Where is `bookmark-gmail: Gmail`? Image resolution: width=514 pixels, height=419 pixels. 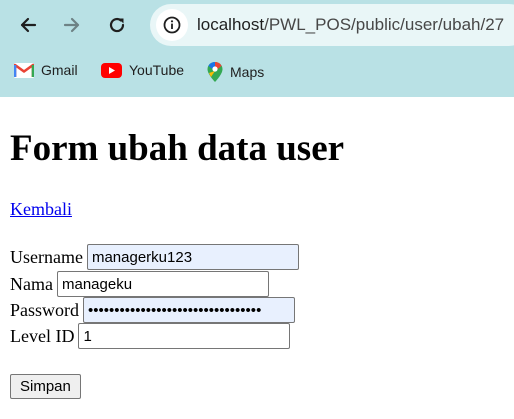 bookmark-gmail: Gmail is located at coordinates (46, 70).